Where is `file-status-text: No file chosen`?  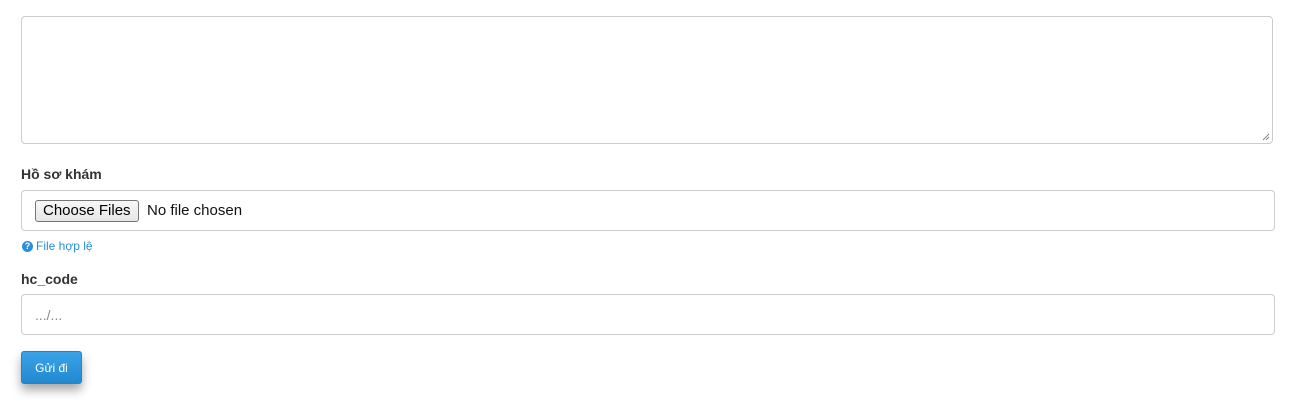 file-status-text: No file chosen is located at coordinates (195, 210).